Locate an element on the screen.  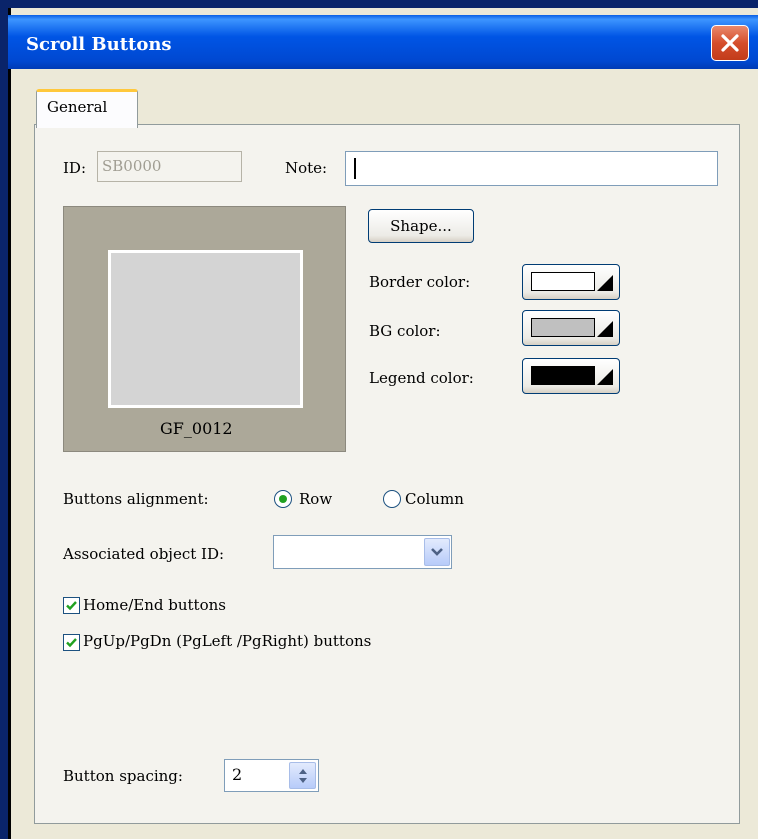
legend-color-button is located at coordinates (571, 376).